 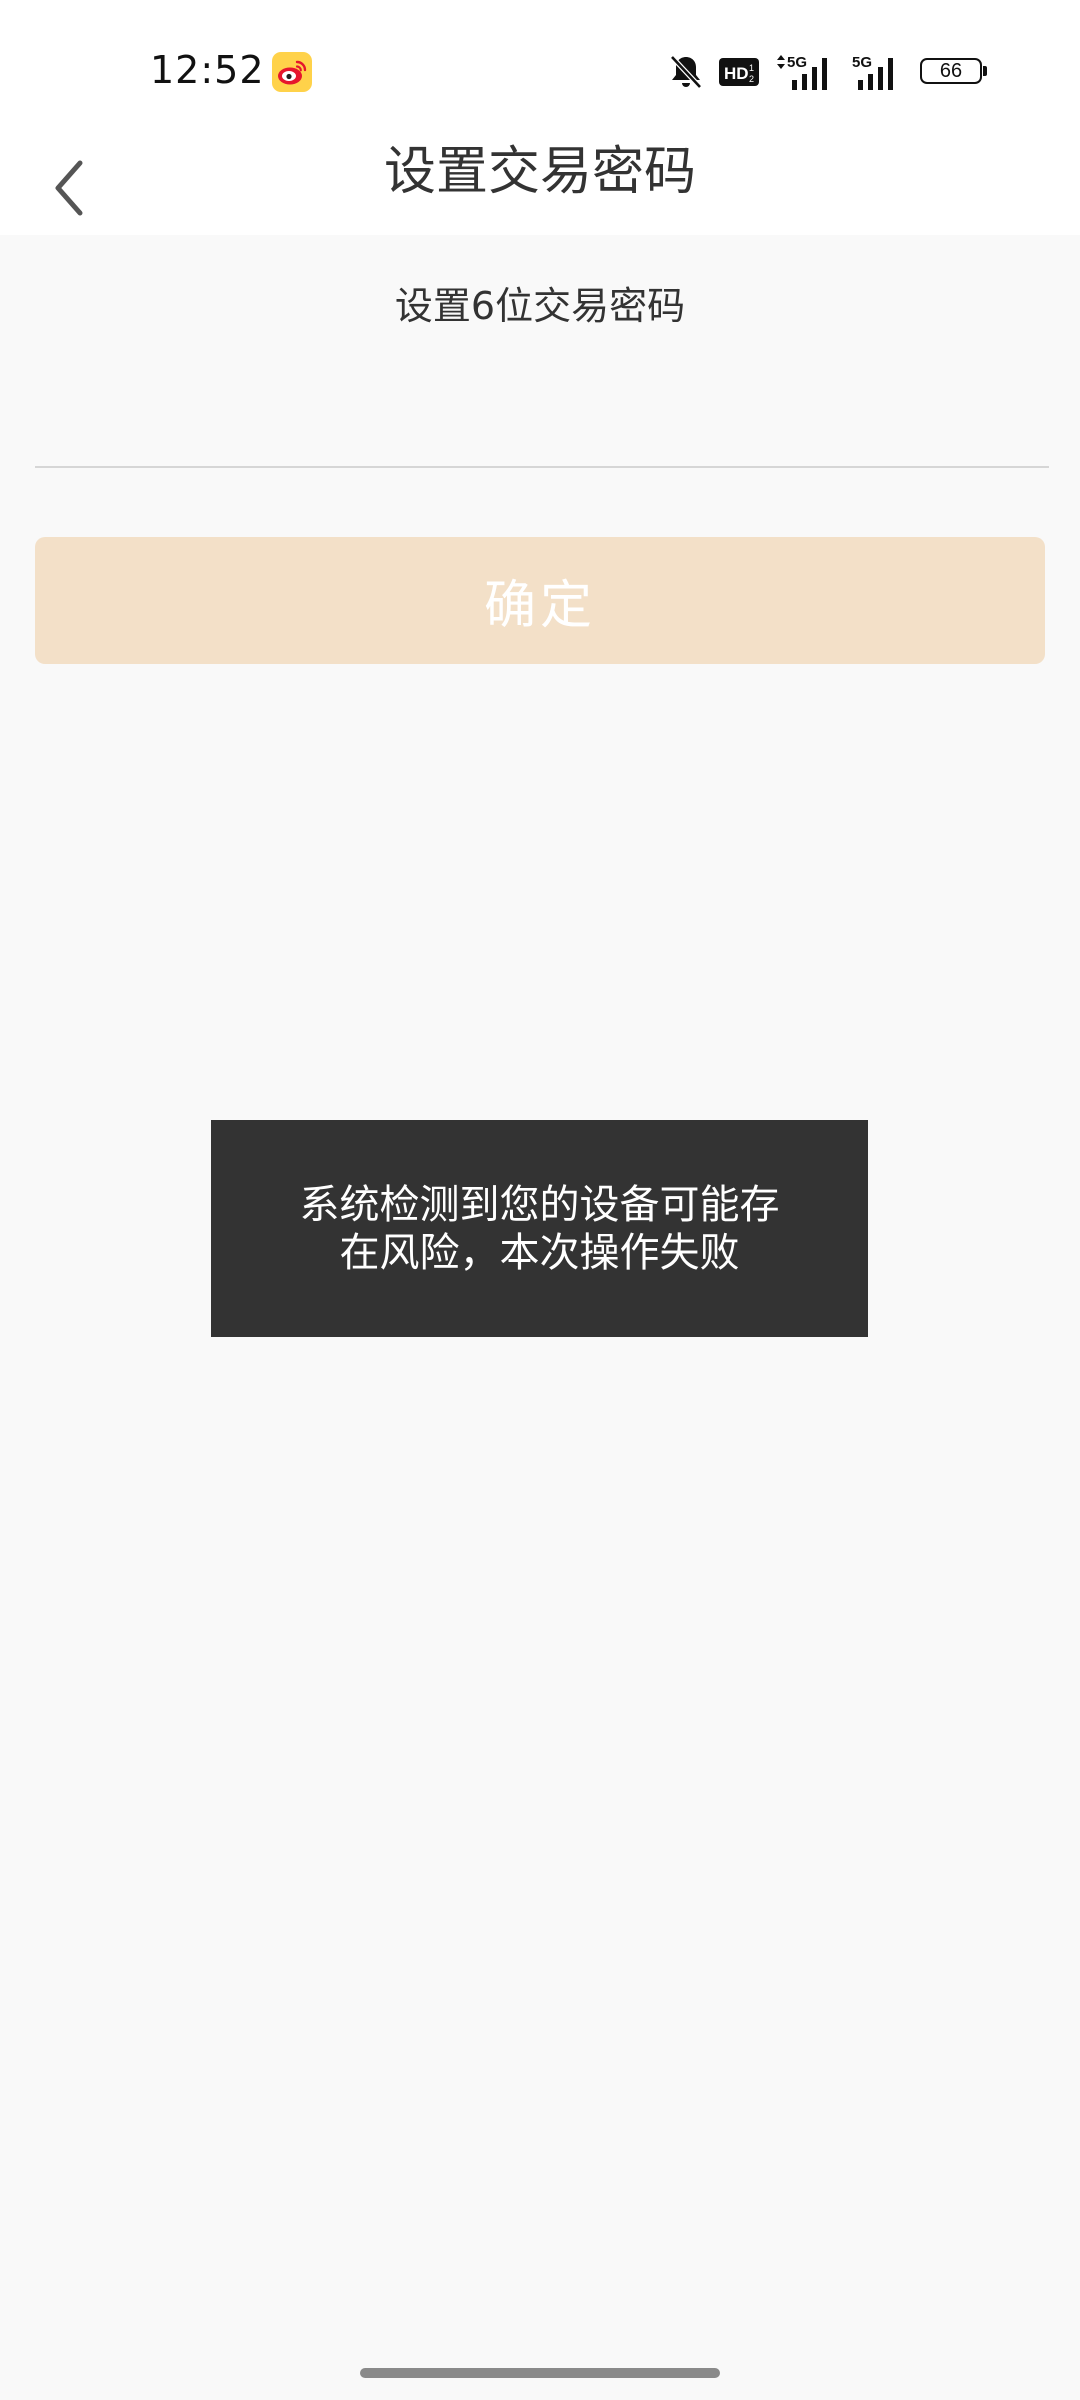 I want to click on svg-text: 1, so click(x=751, y=68).